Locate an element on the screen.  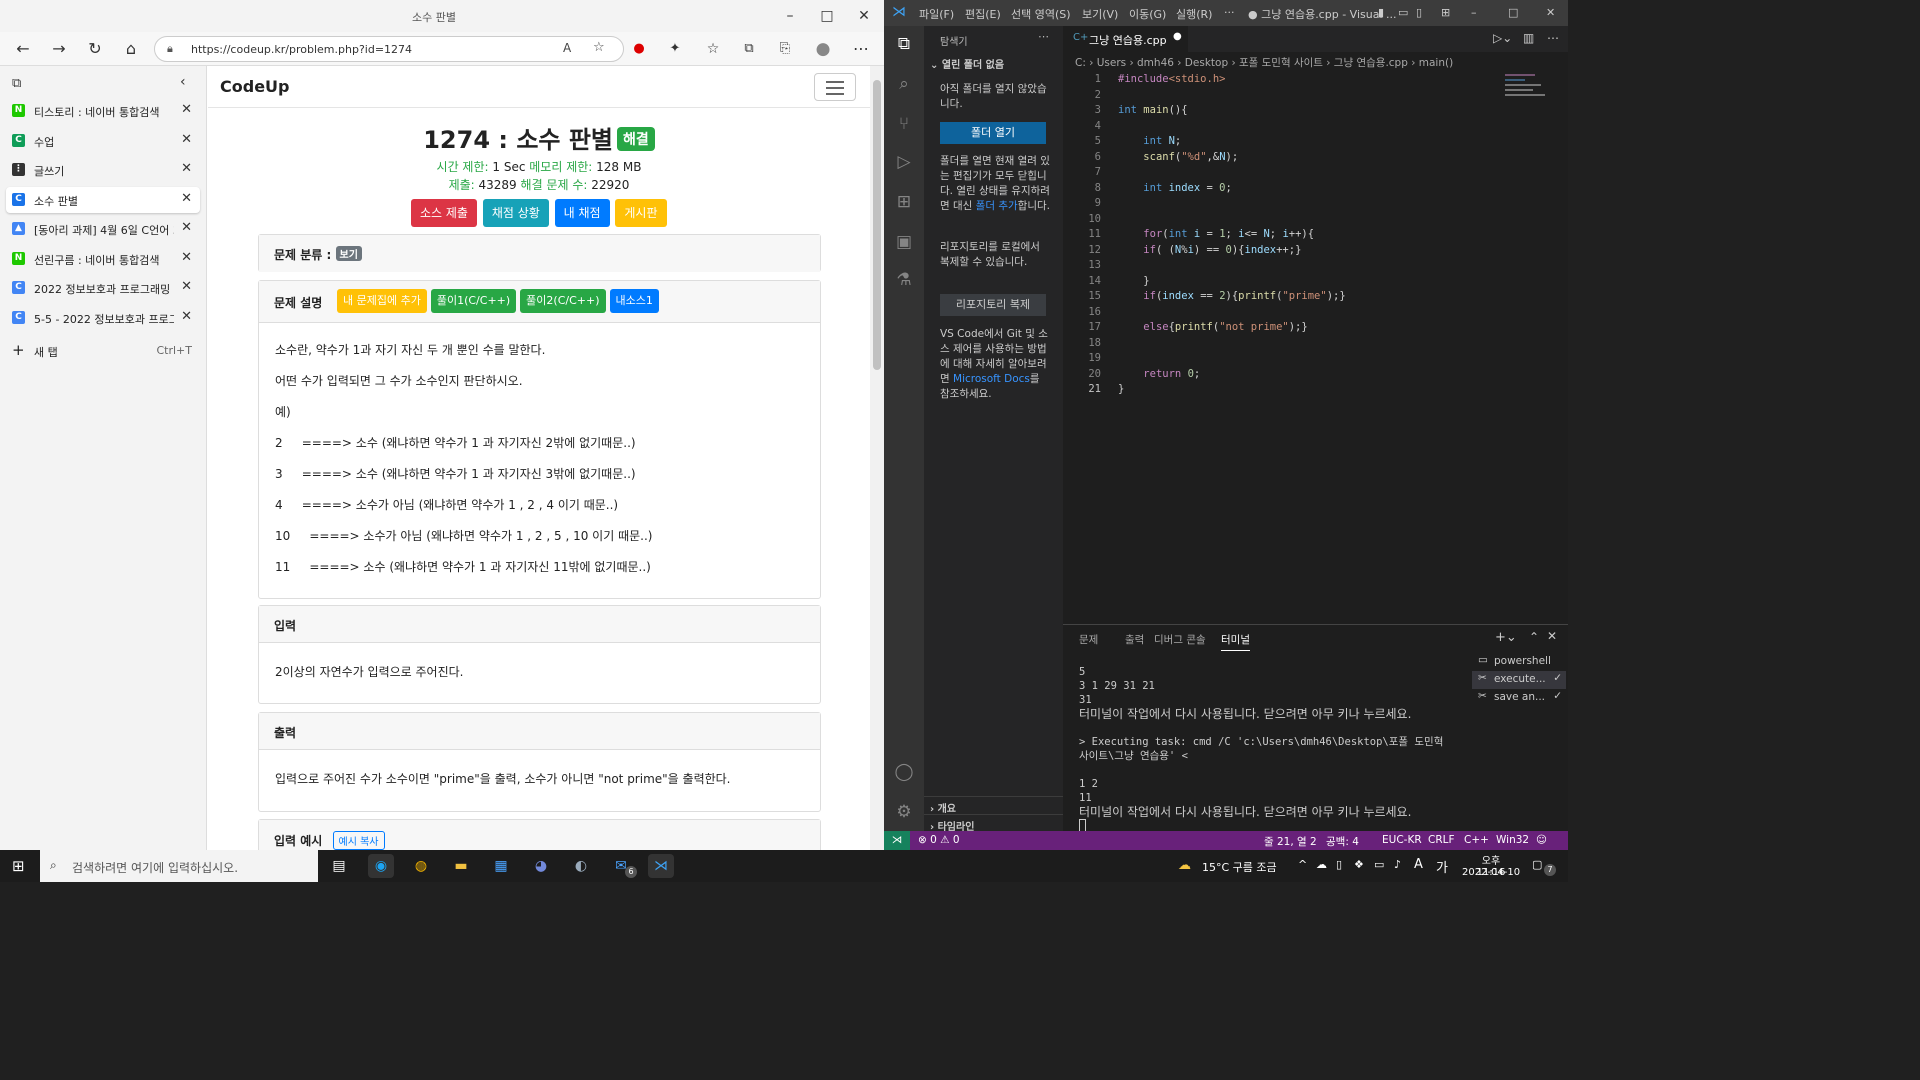
hangul-icon: 가 is located at coordinates (1442, 866).